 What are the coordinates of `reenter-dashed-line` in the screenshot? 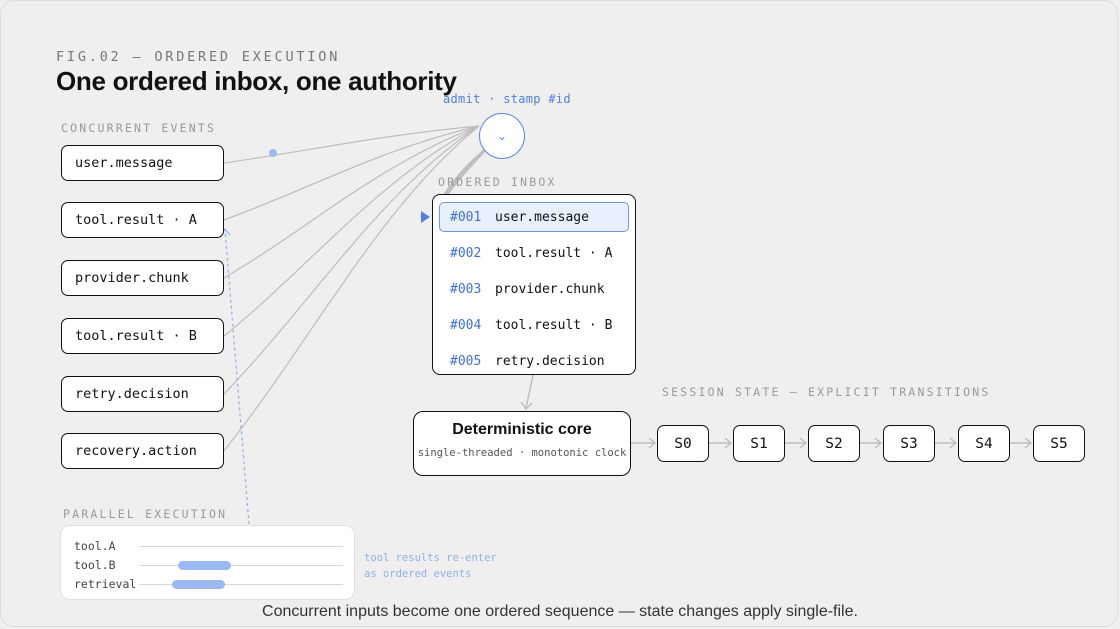 It's located at (237, 377).